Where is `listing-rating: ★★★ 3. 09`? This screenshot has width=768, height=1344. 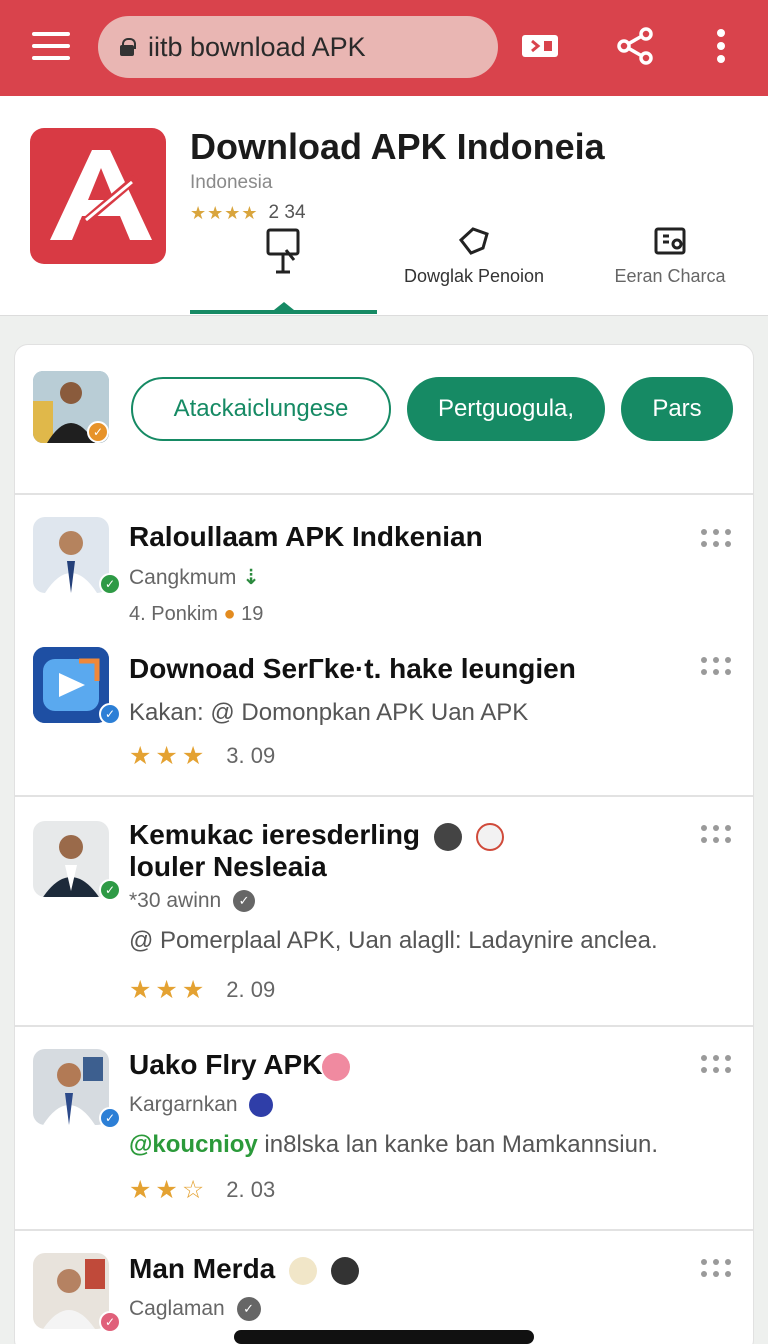 listing-rating: ★★★ 3. 09 is located at coordinates (202, 756).